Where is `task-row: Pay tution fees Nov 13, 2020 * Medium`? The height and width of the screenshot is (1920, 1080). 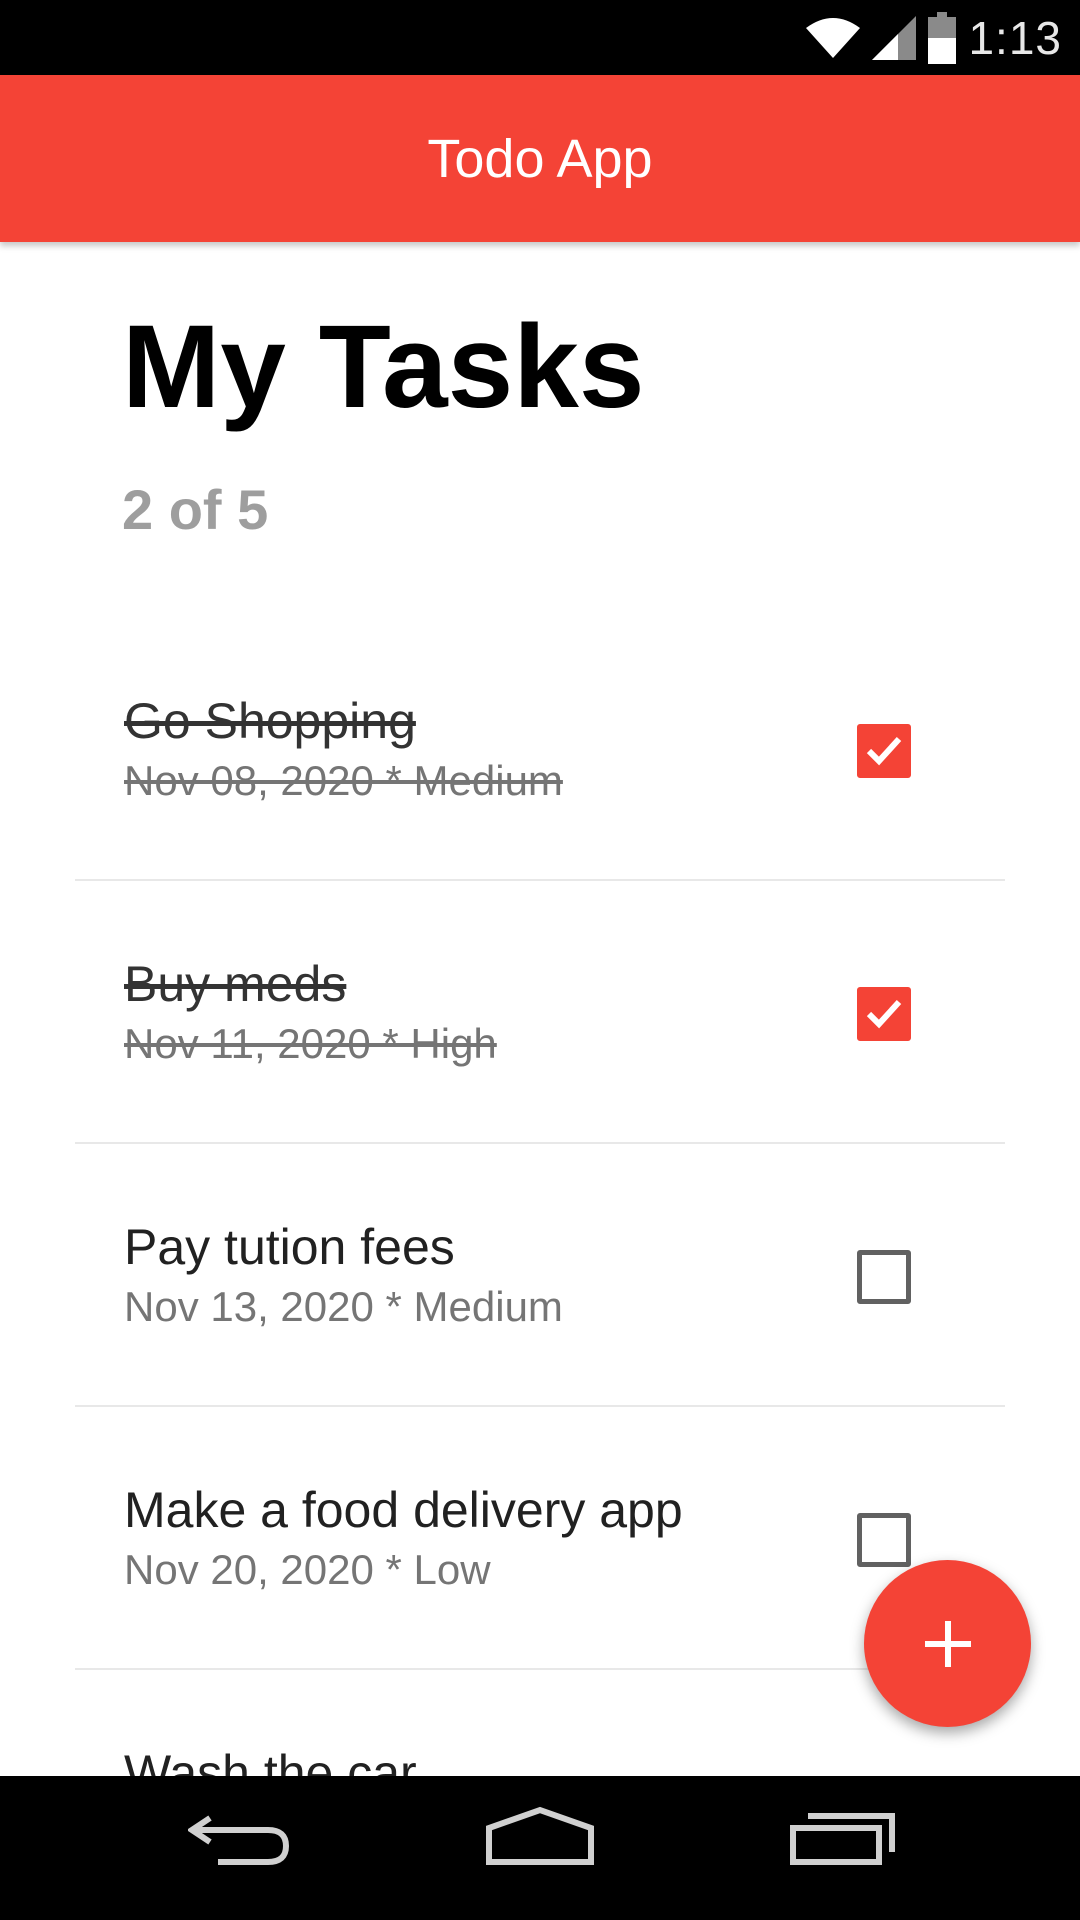 task-row: Pay tution fees Nov 13, 2020 * Medium is located at coordinates (540, 1275).